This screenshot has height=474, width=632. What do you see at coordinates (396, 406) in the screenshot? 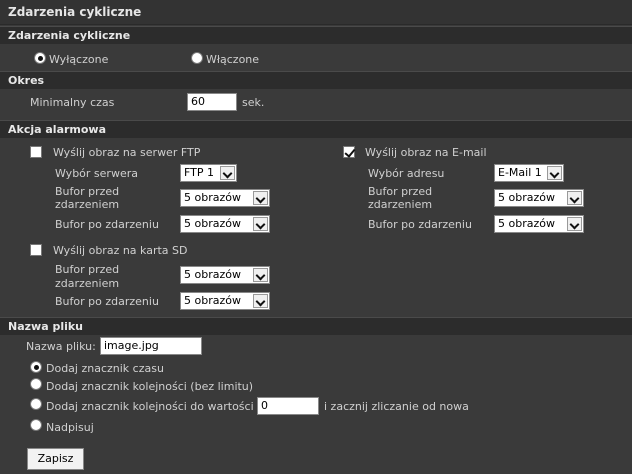
I see `sequence-to-suffix: i zacznij zliczanie od nowa` at bounding box center [396, 406].